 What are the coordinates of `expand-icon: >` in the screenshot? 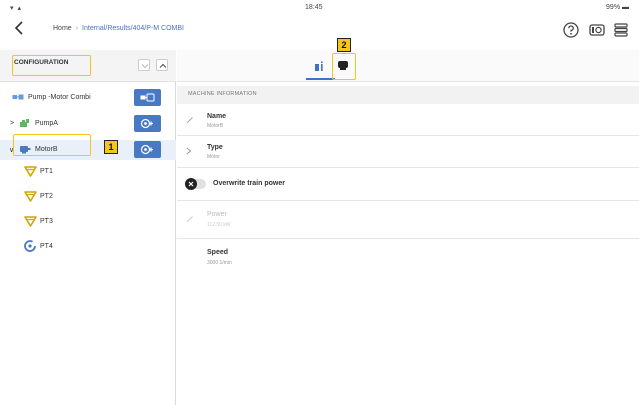 It's located at (12, 123).